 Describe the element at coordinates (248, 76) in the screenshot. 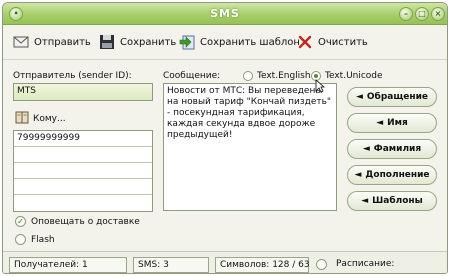

I see `english-radio` at that location.